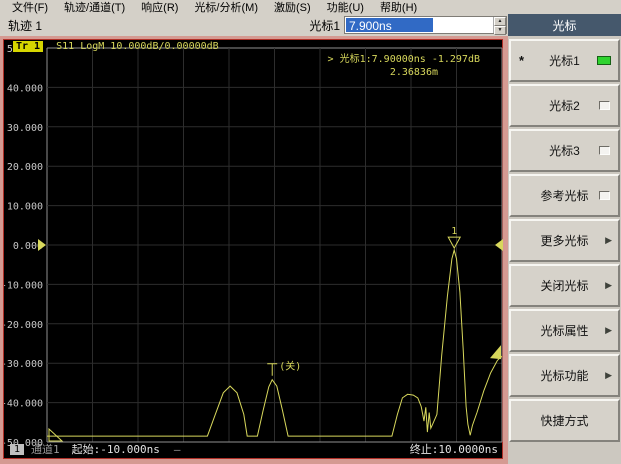 This screenshot has height=464, width=621. Describe the element at coordinates (454, 231) in the screenshot. I see `svg-text: 1` at that location.